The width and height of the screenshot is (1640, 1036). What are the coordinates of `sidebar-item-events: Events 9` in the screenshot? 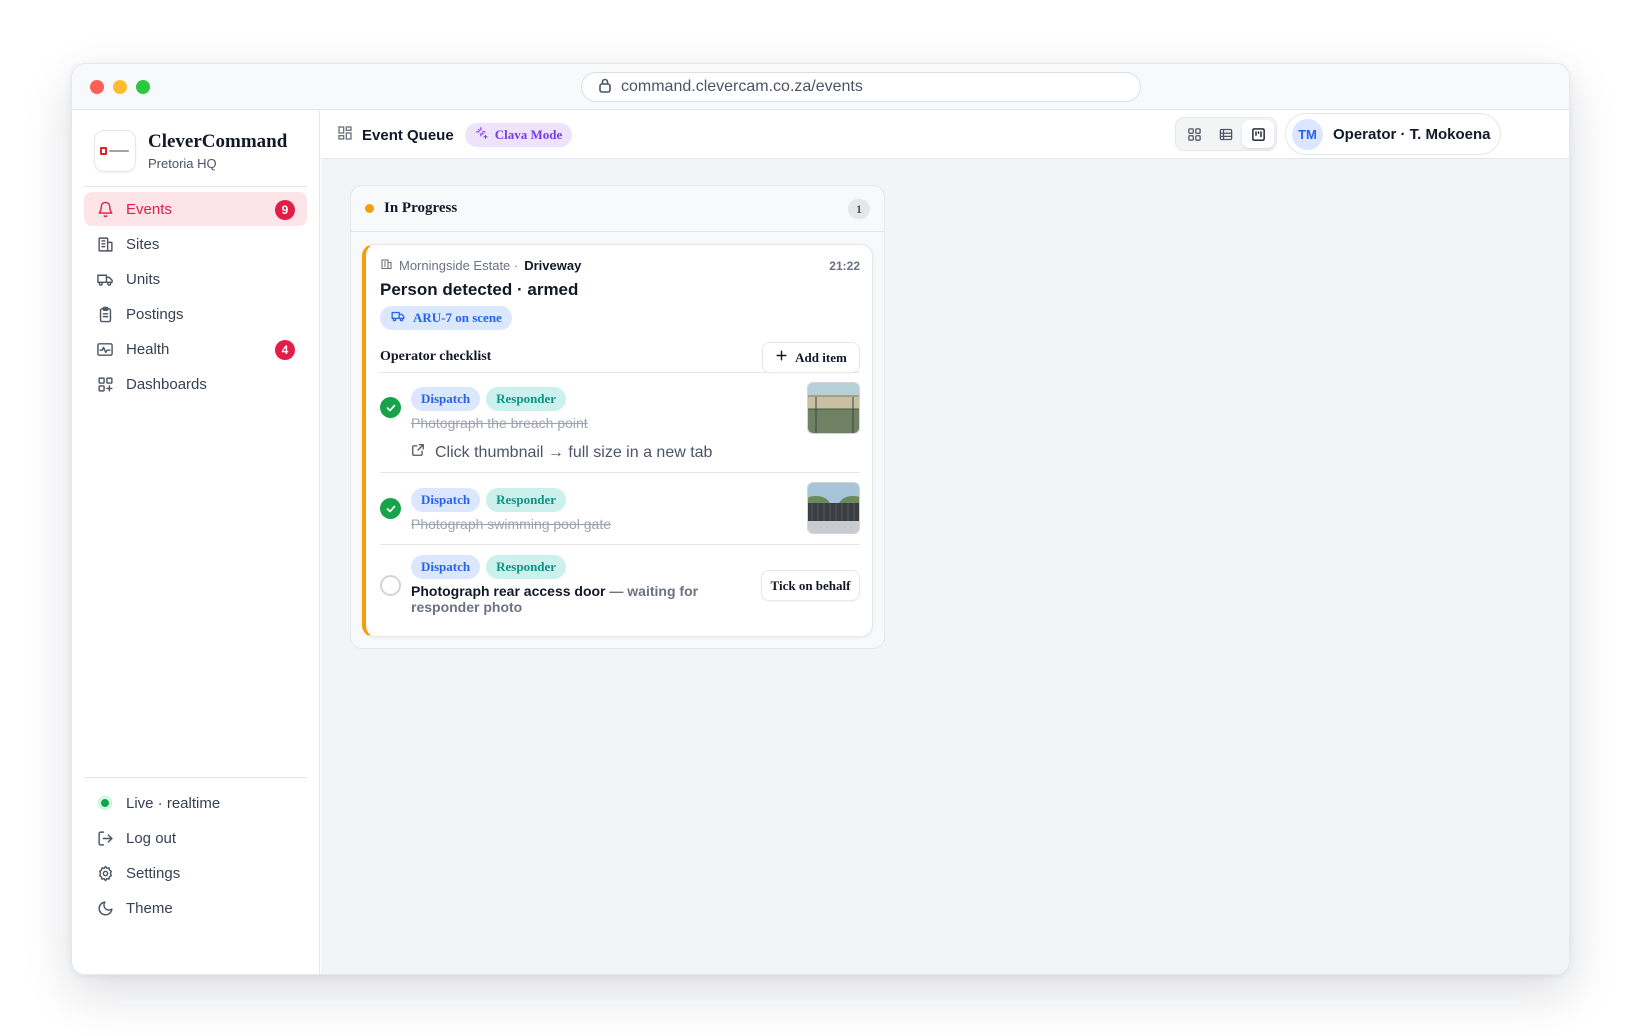 It's located at (195, 209).